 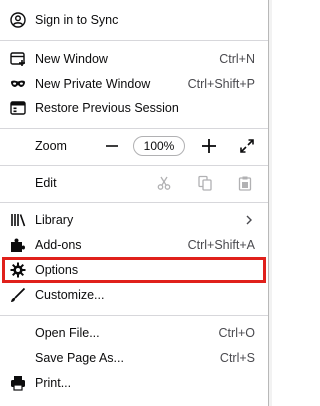 What do you see at coordinates (18, 108) in the screenshot?
I see `restore-session-icon` at bounding box center [18, 108].